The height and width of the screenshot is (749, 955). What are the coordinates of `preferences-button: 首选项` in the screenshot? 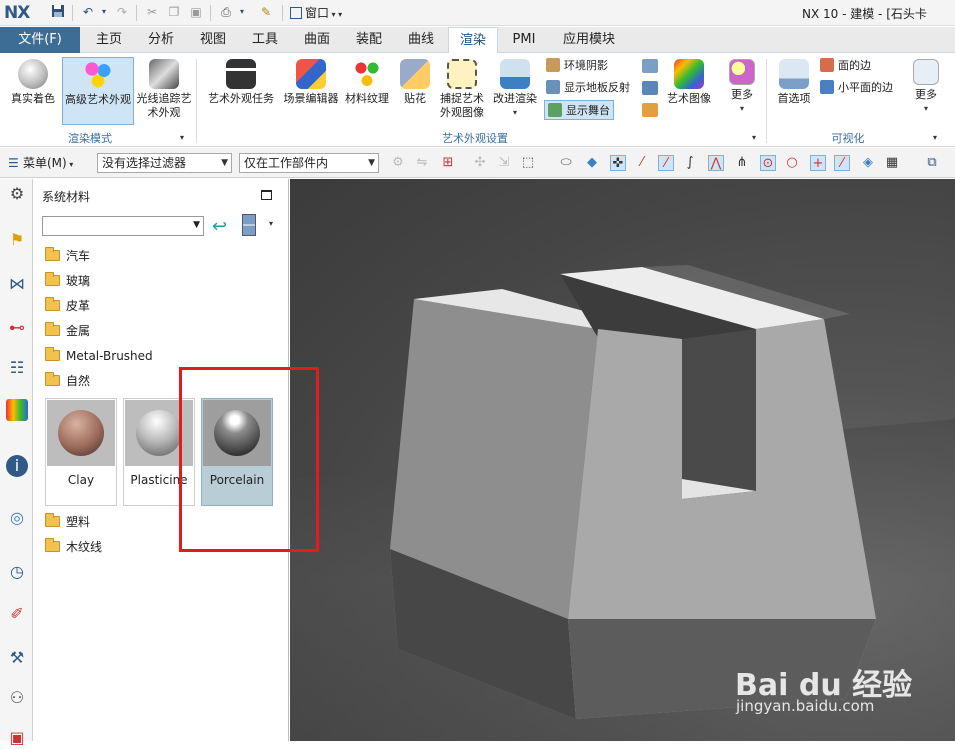 It's located at (794, 91).